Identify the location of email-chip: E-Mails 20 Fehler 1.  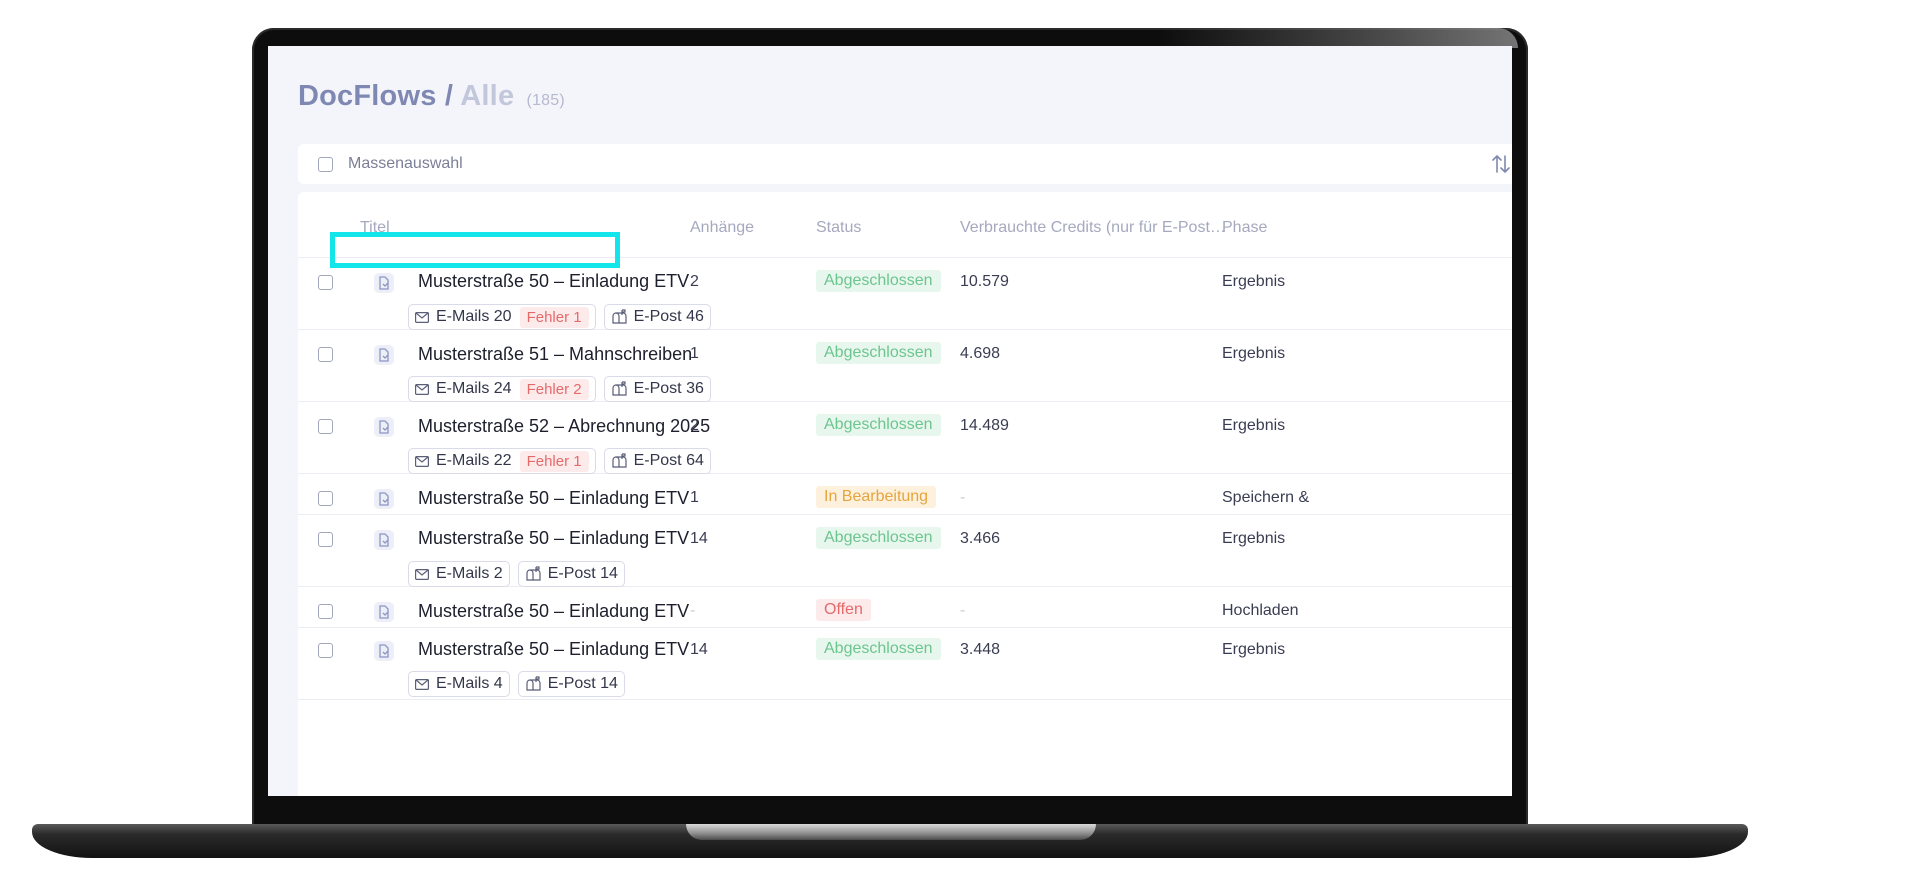
(502, 317).